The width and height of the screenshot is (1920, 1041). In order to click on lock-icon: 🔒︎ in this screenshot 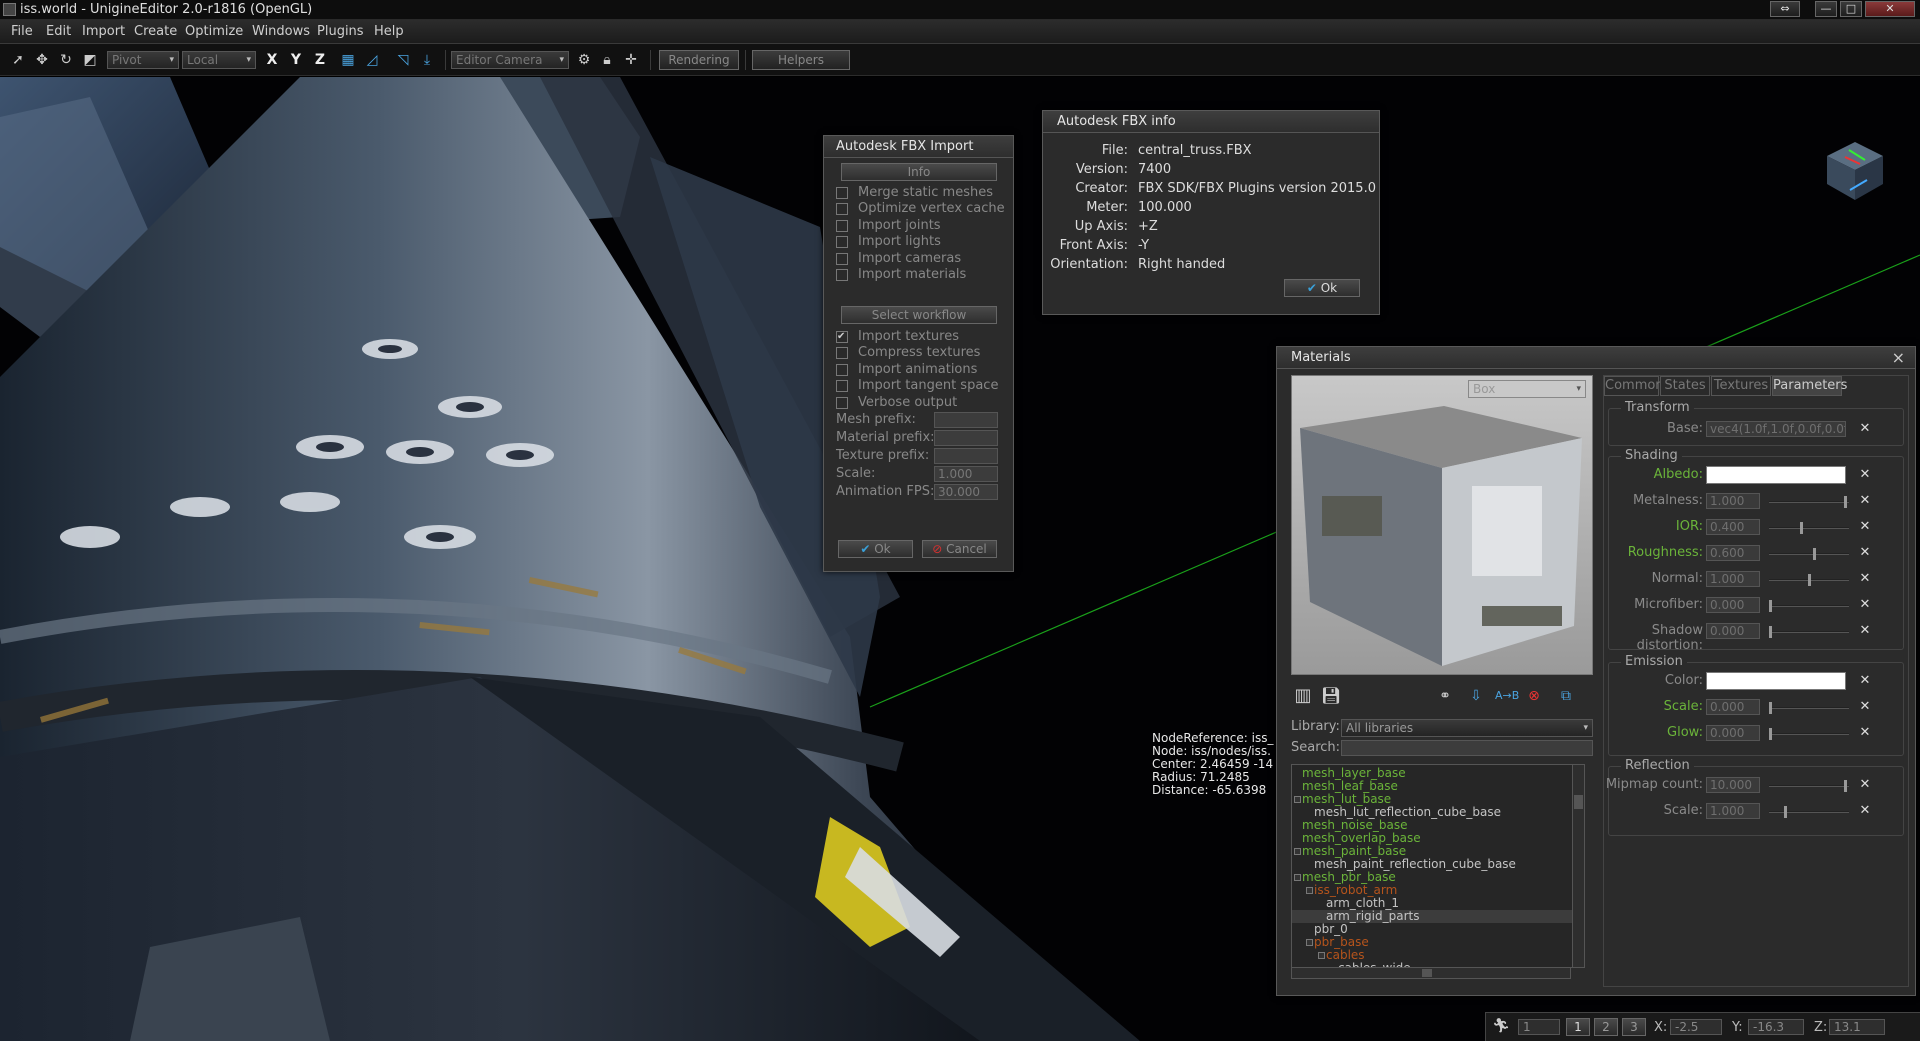, I will do `click(607, 60)`.